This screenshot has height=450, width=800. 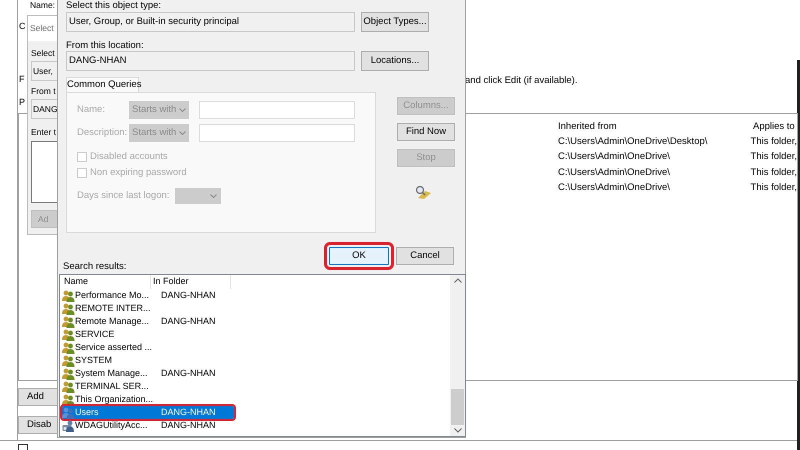 I want to click on instruction-text: and click Edit (if available)., so click(x=521, y=80).